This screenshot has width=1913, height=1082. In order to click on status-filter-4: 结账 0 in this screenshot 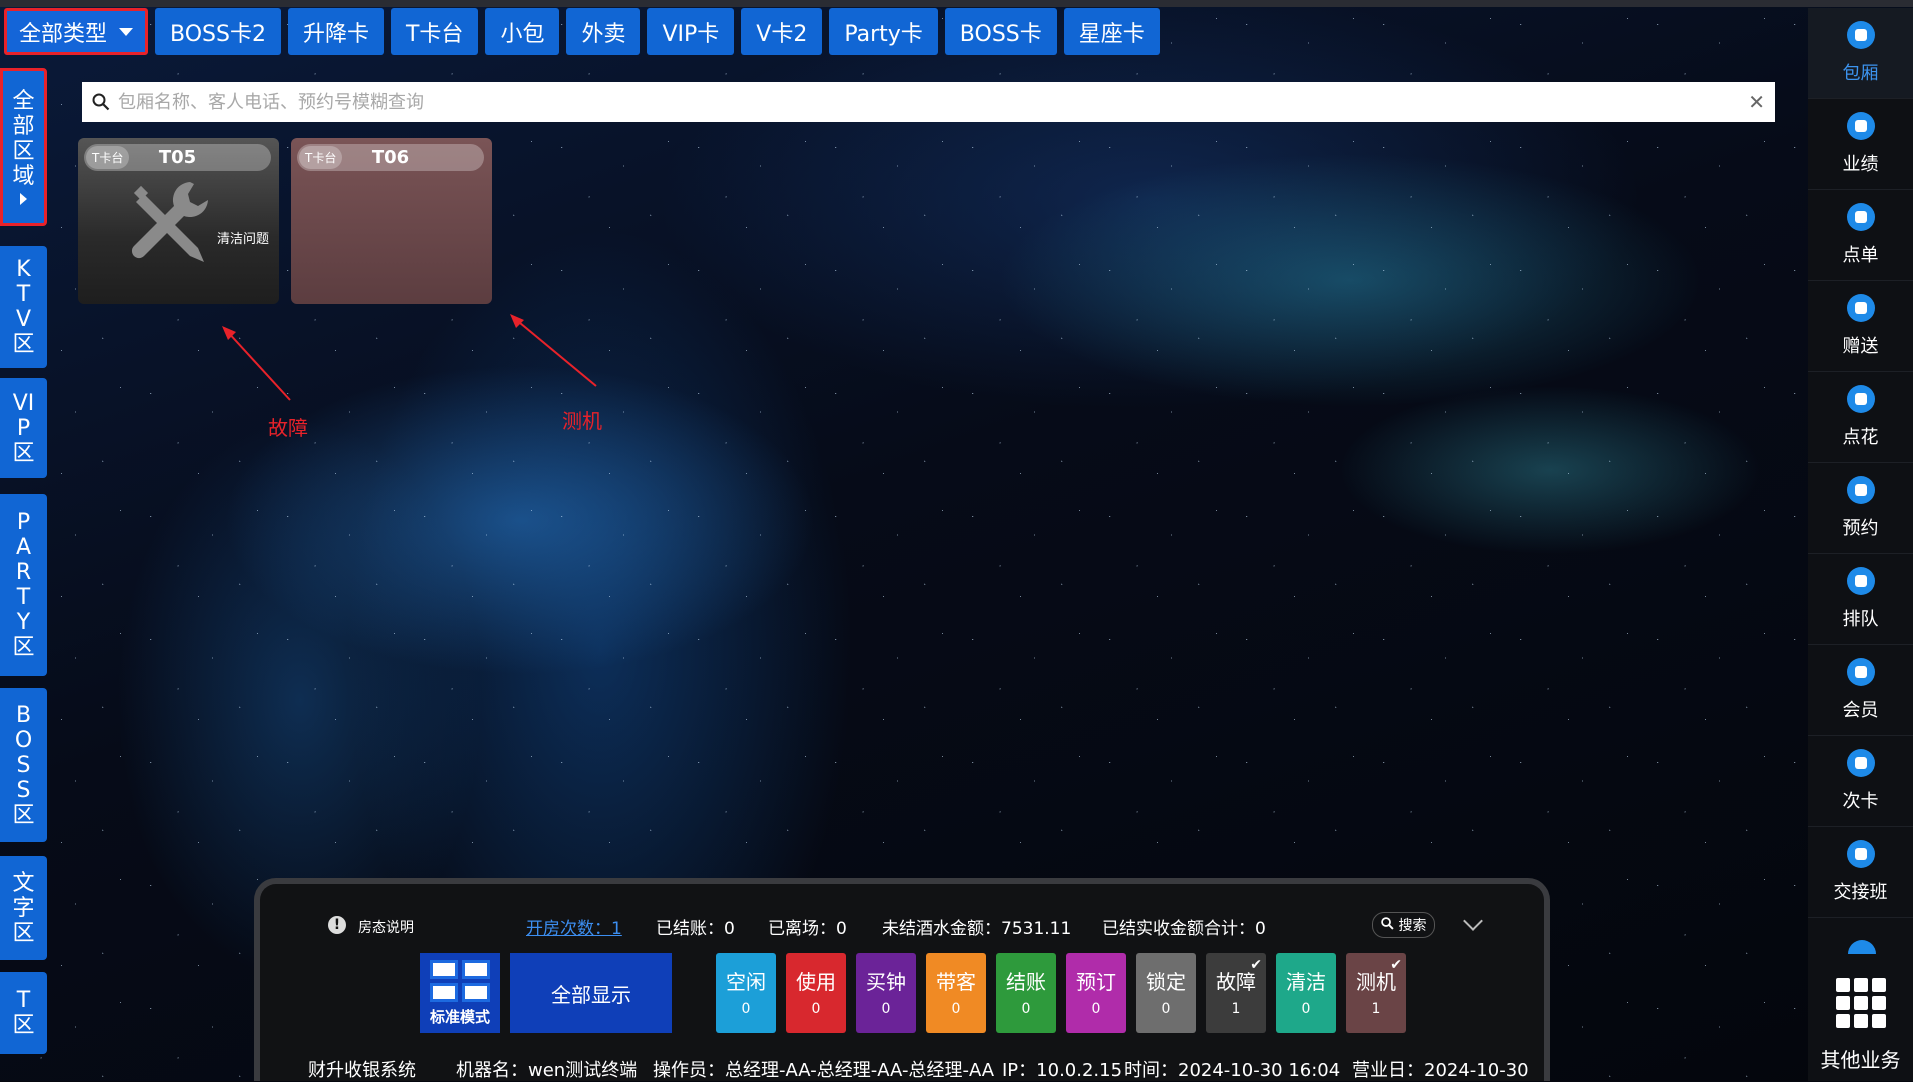, I will do `click(1026, 993)`.